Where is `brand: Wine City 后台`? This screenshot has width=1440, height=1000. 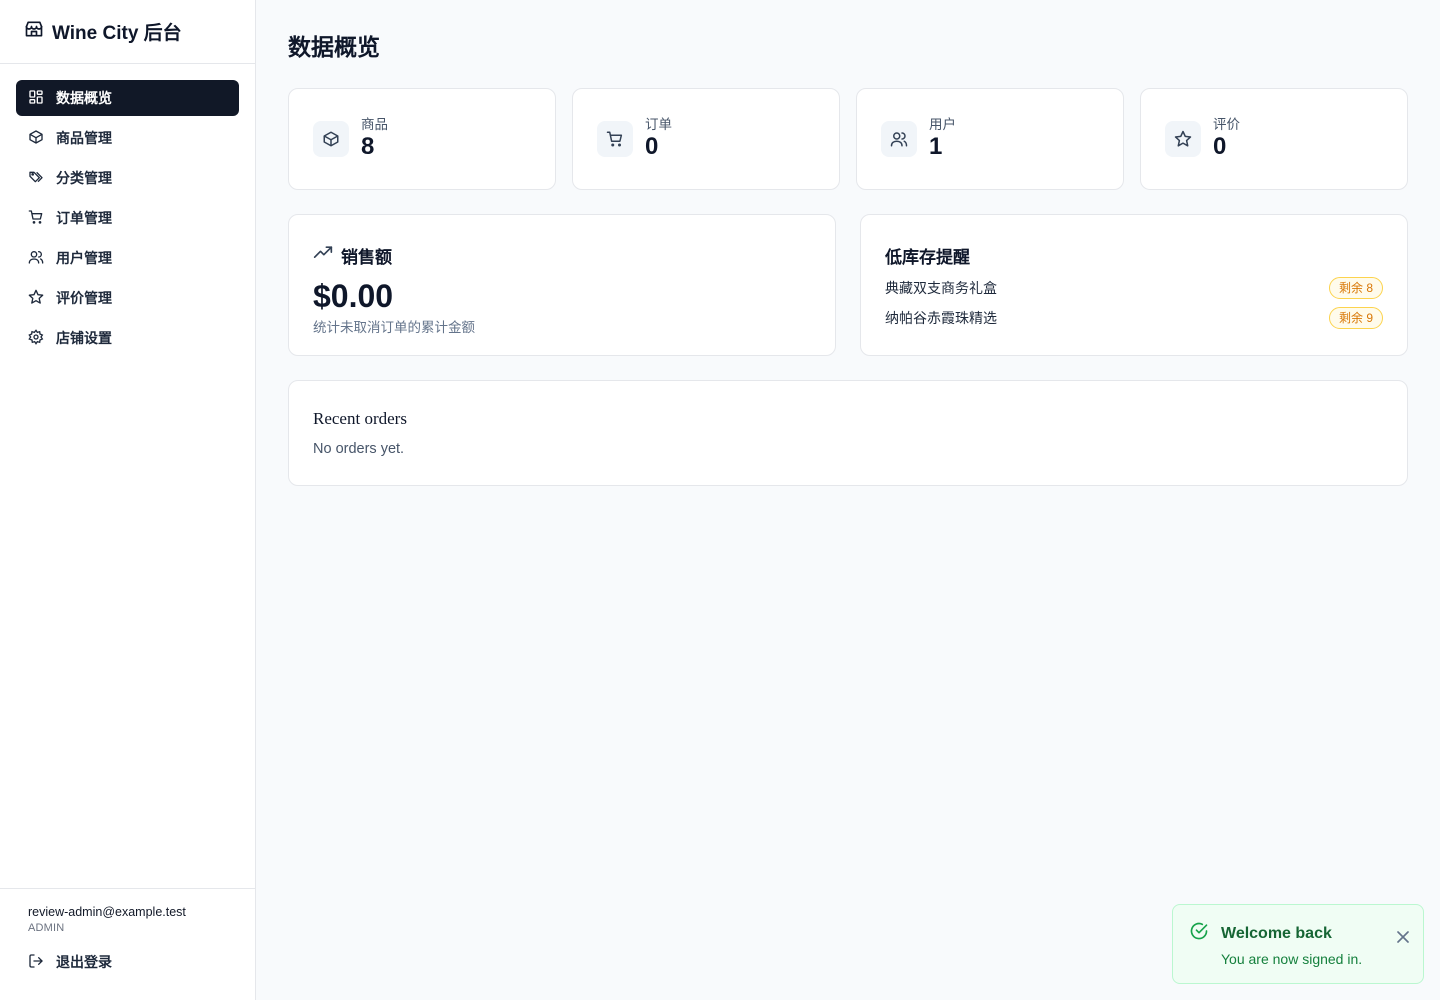
brand: Wine City 后台 is located at coordinates (127, 32).